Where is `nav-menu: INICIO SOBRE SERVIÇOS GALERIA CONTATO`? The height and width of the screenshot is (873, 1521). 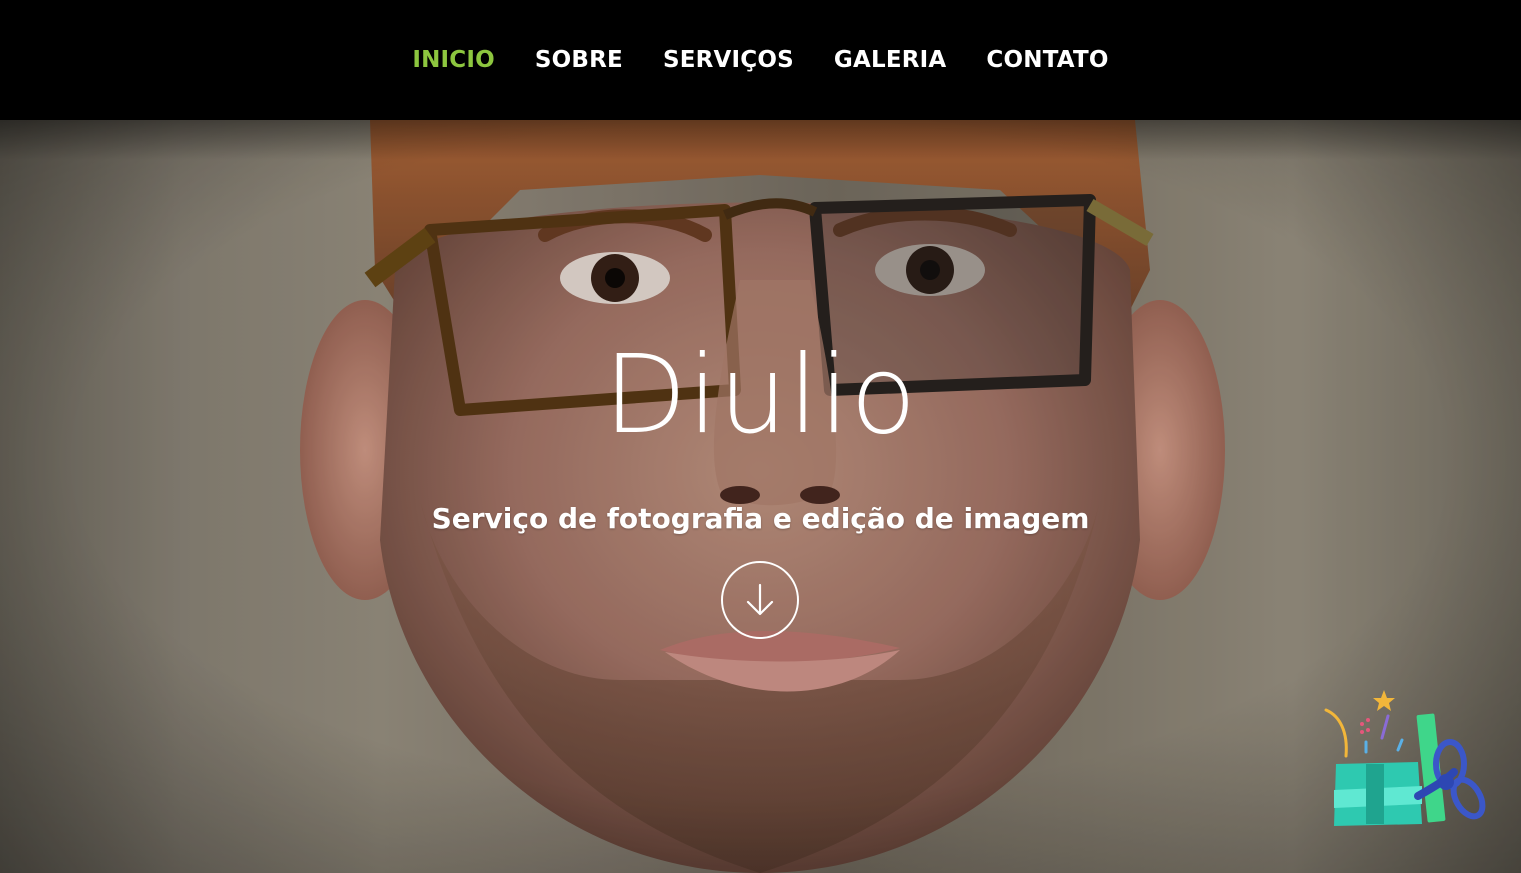 nav-menu: INICIO SOBRE SERVIÇOS GALERIA CONTATO is located at coordinates (760, 60).